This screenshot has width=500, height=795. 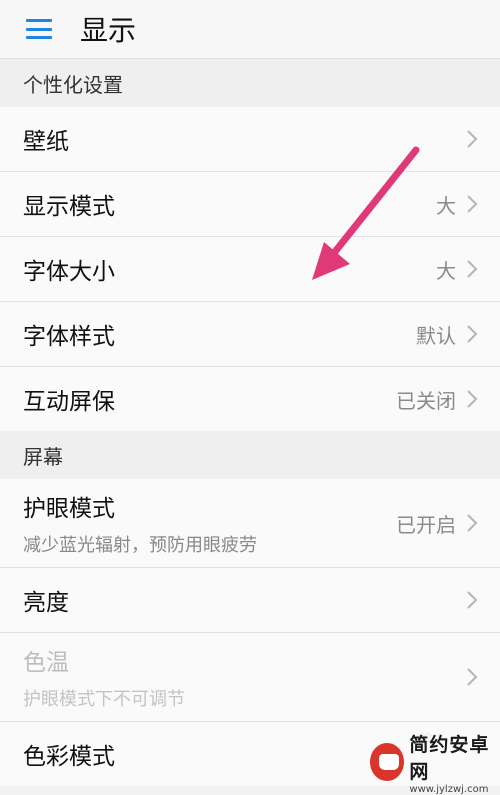 I want to click on setting-brightness: 亮度, so click(x=250, y=600).